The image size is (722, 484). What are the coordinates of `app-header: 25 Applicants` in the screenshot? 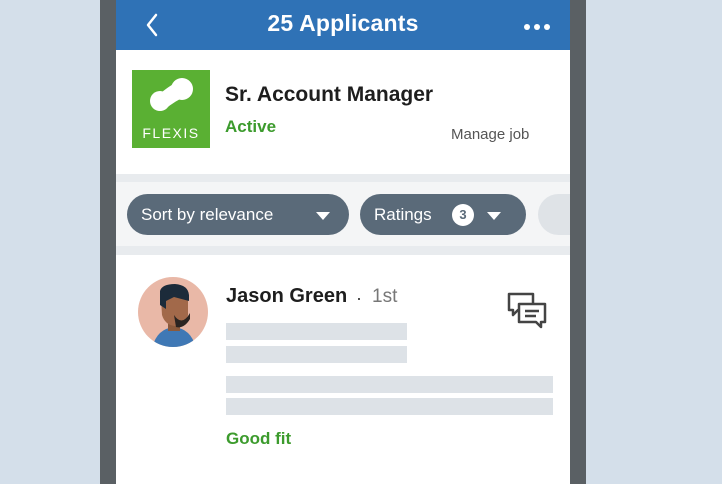 It's located at (343, 25).